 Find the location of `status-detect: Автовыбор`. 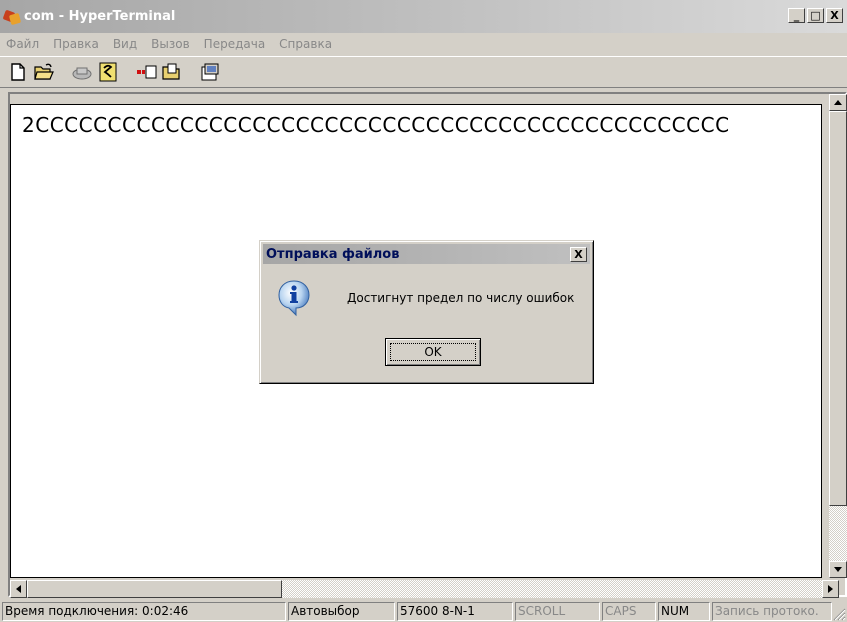

status-detect: Автовыбор is located at coordinates (341, 611).